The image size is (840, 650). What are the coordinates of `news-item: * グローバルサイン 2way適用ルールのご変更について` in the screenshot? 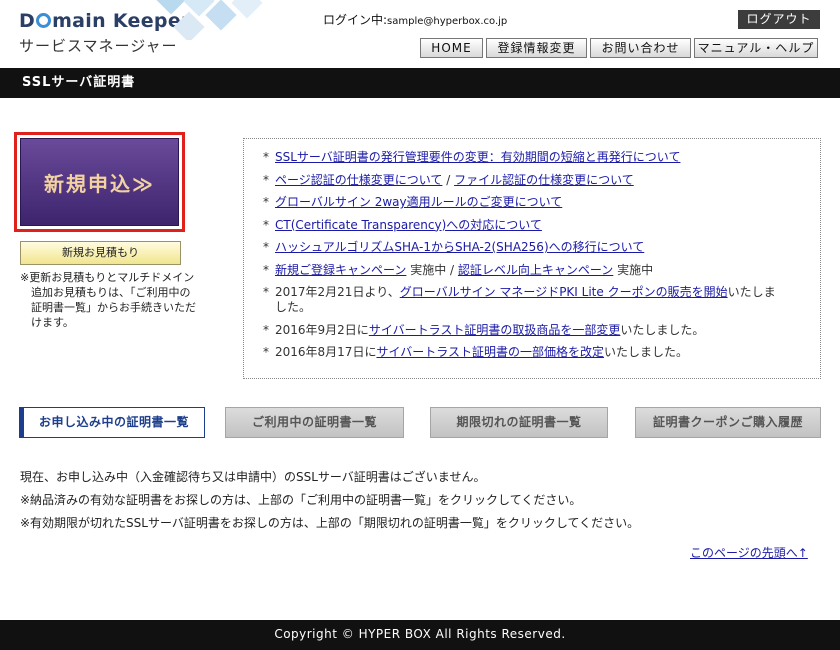 It's located at (413, 202).